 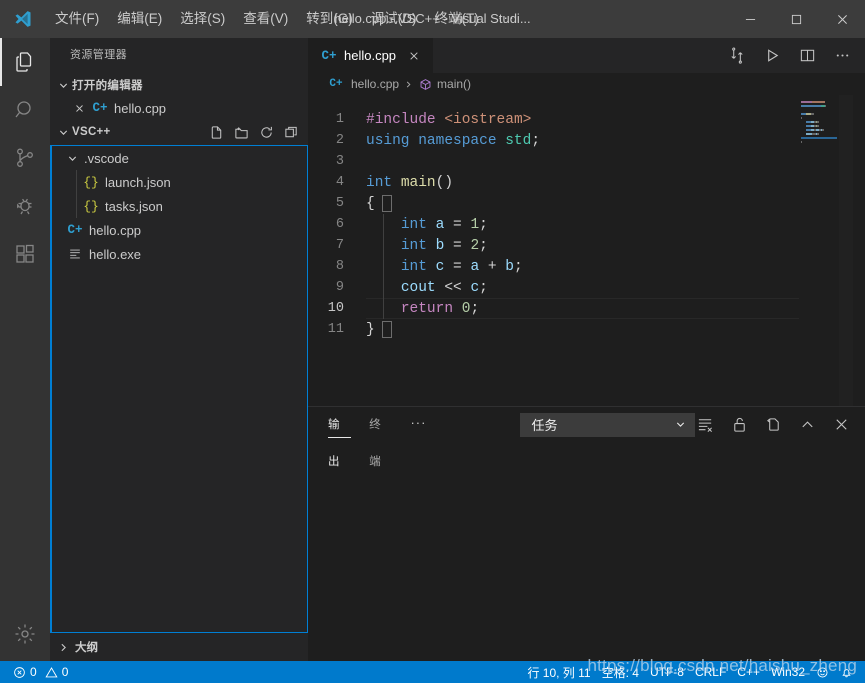 I want to click on code-line: 9 cout << c;, so click(x=586, y=287).